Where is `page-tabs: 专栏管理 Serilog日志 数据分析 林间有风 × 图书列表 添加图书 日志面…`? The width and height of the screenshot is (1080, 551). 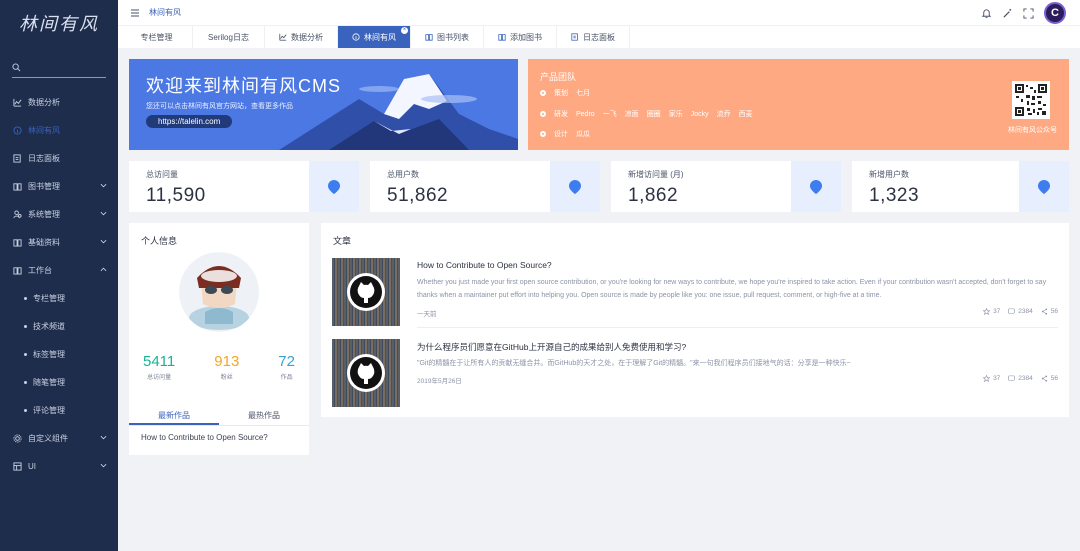
page-tabs: 专栏管理 Serilog日志 数据分析 林间有风 × 图书列表 添加图书 日志面… is located at coordinates (599, 36).